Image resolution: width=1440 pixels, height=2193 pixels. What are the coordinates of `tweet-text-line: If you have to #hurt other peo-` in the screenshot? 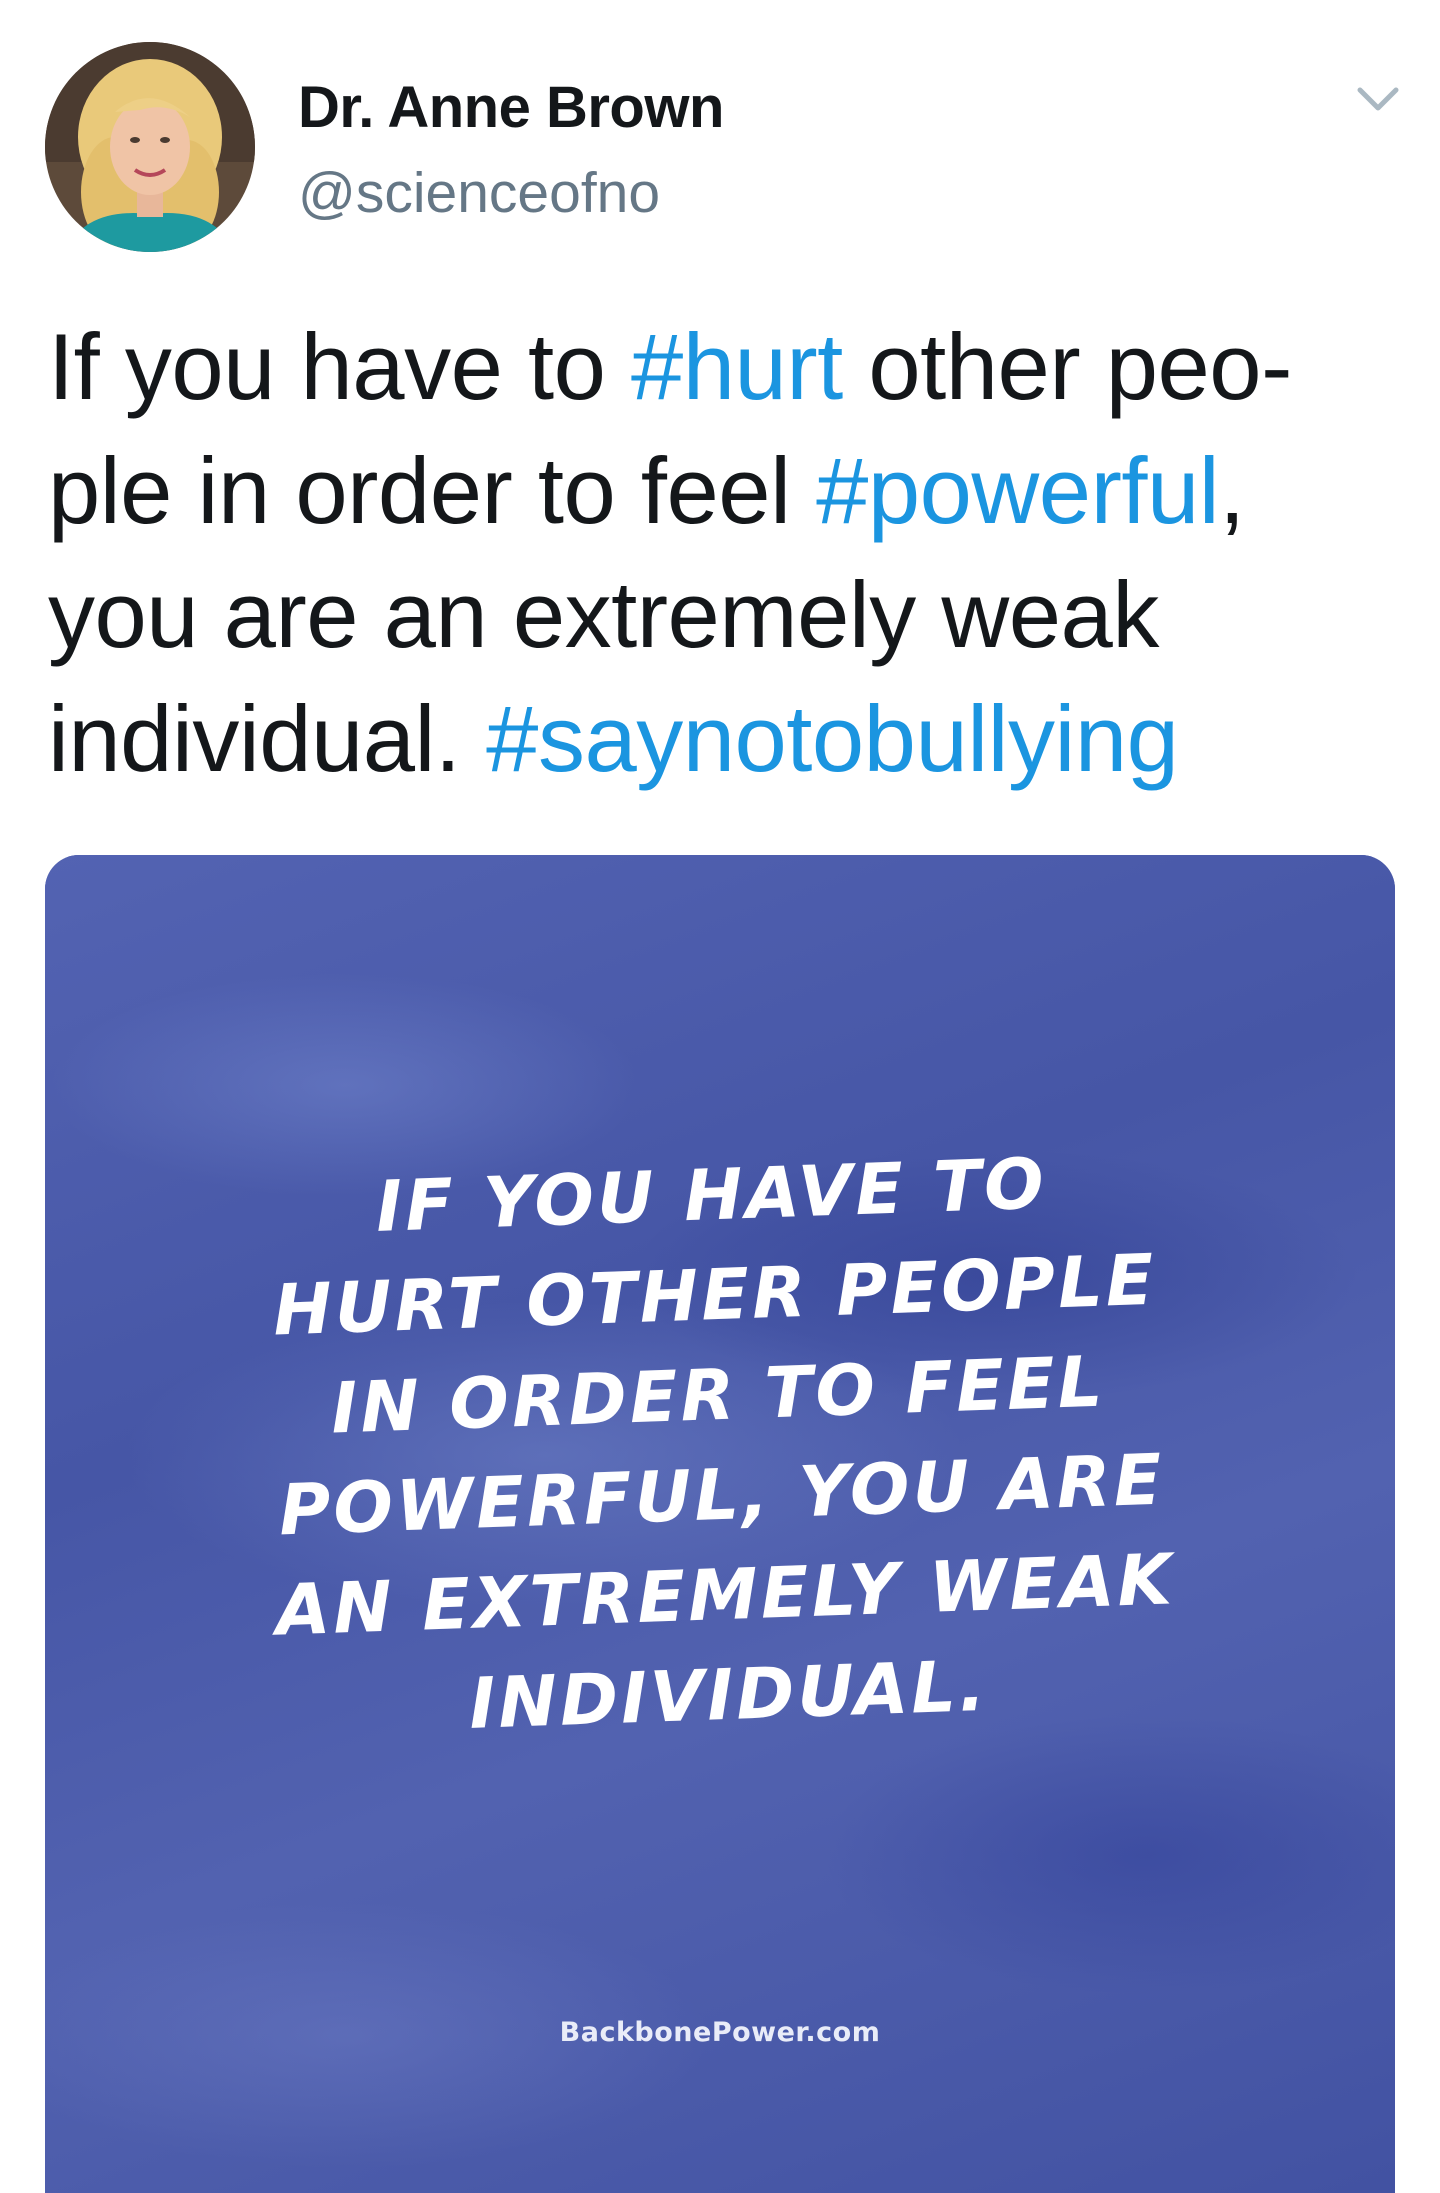 It's located at (723, 367).